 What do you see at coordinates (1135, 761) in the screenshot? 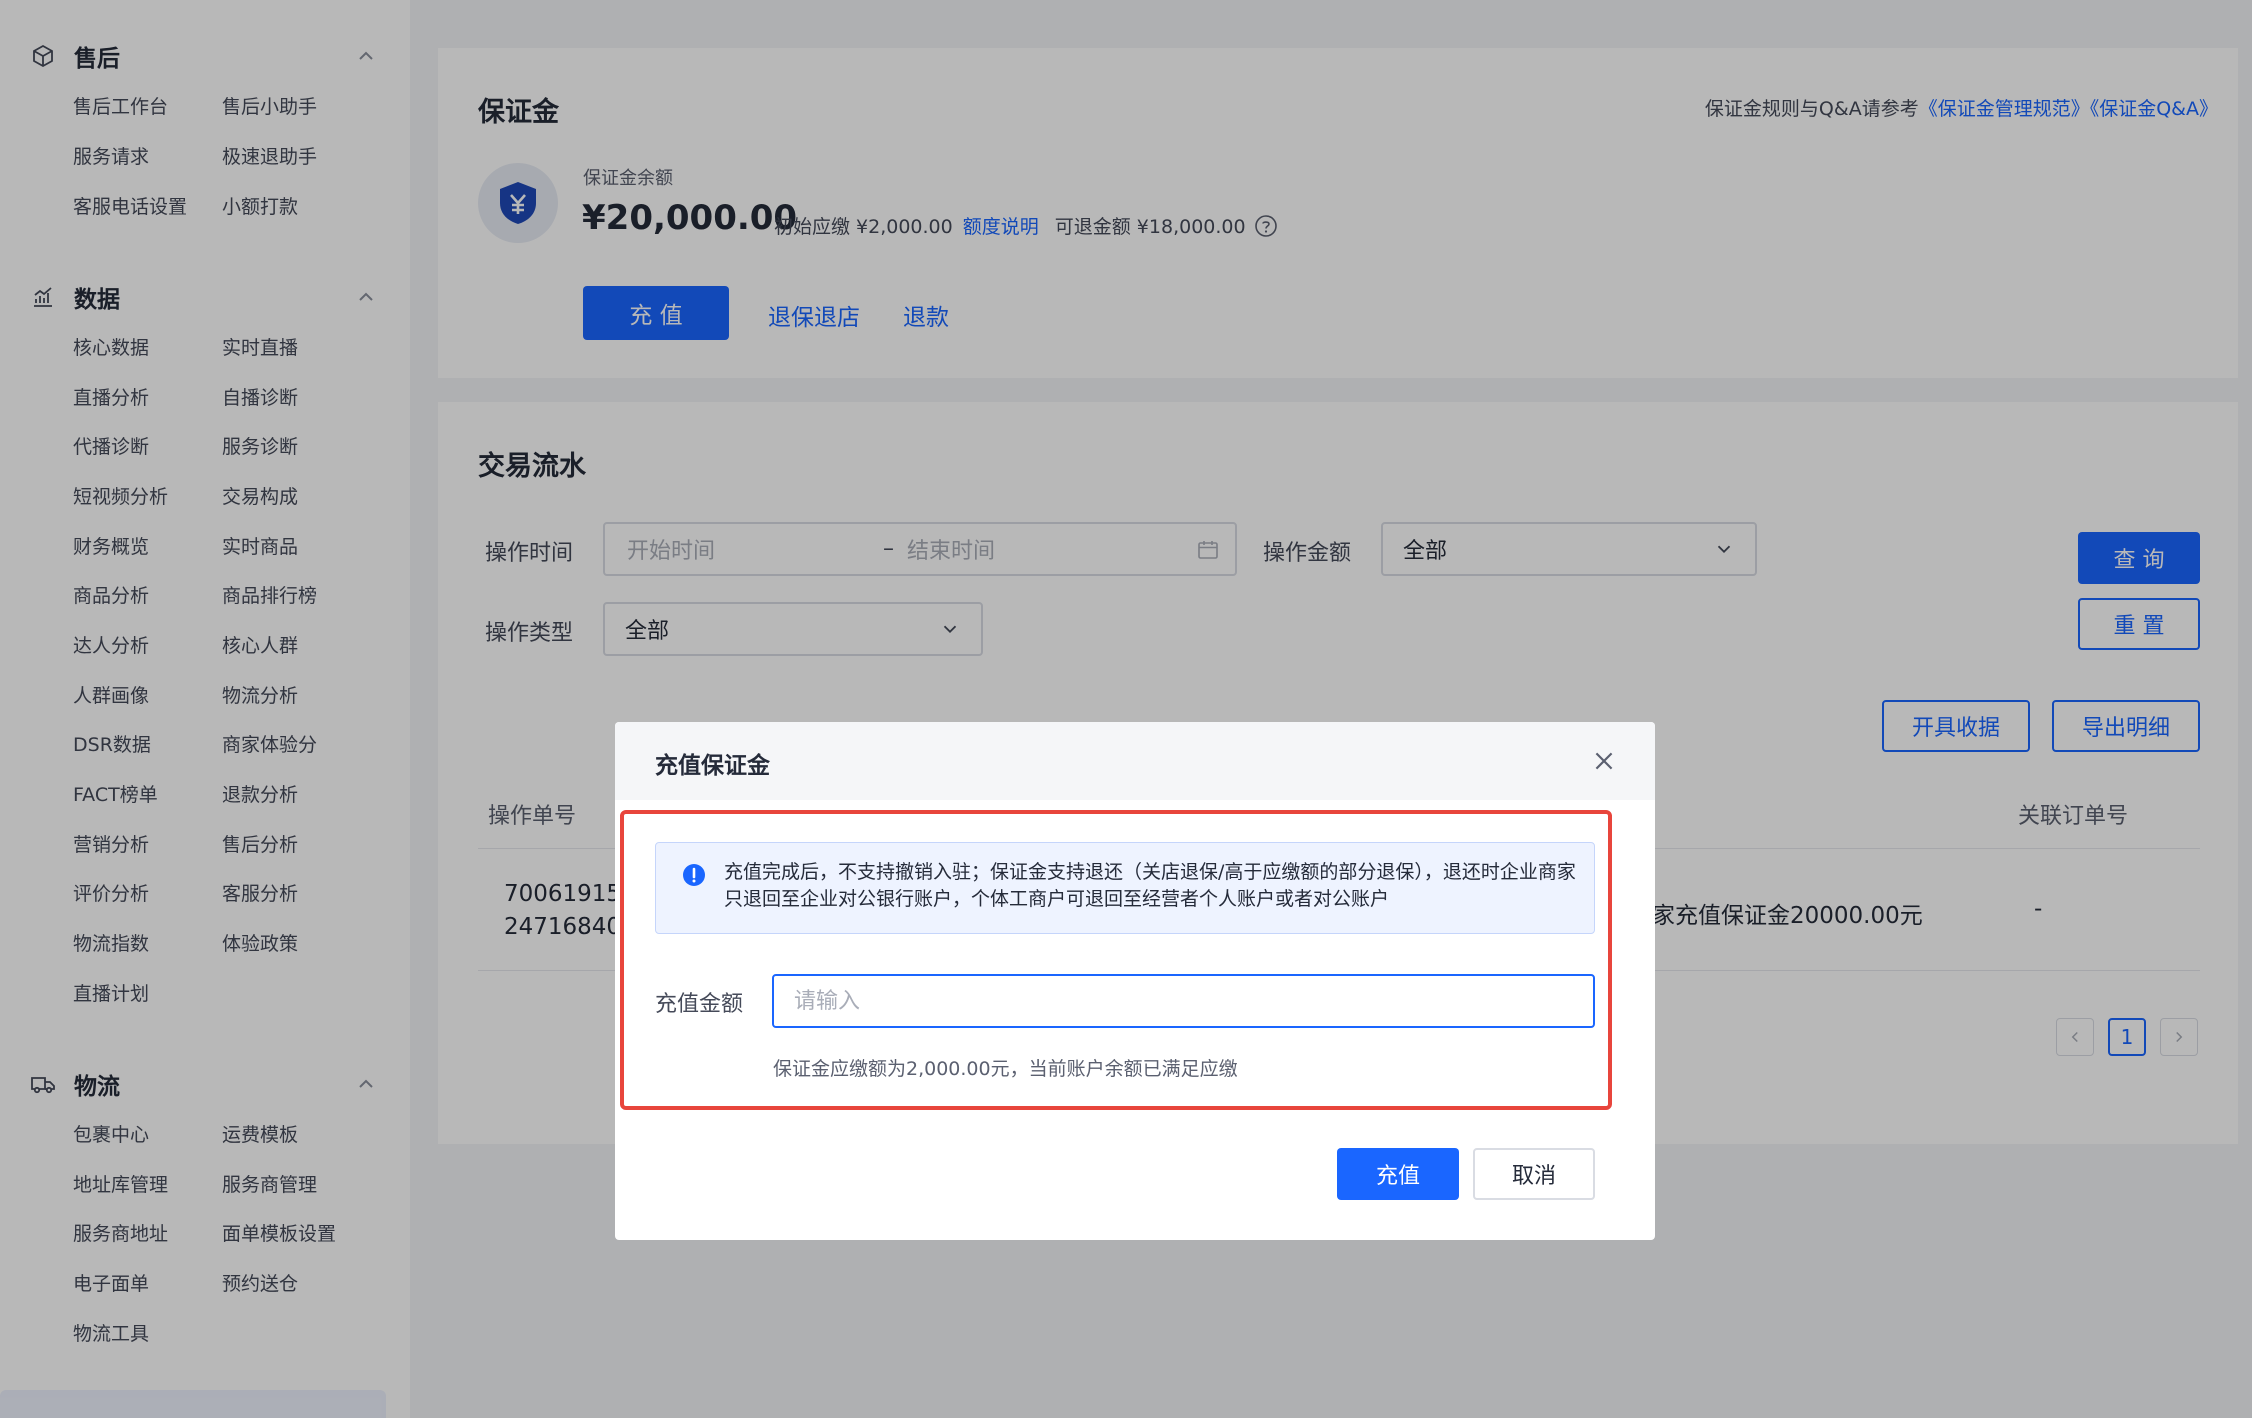
I see `modal-header: 充值保证金` at bounding box center [1135, 761].